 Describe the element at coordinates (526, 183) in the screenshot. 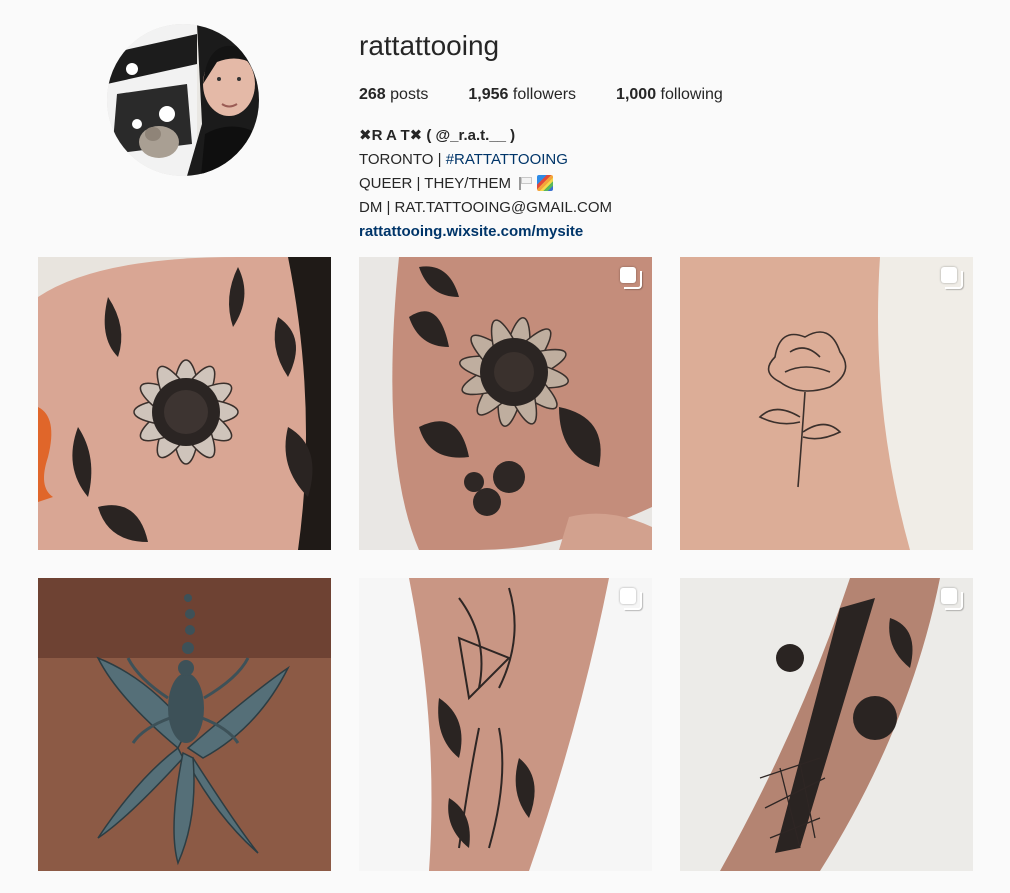

I see `white-flag-icon` at that location.